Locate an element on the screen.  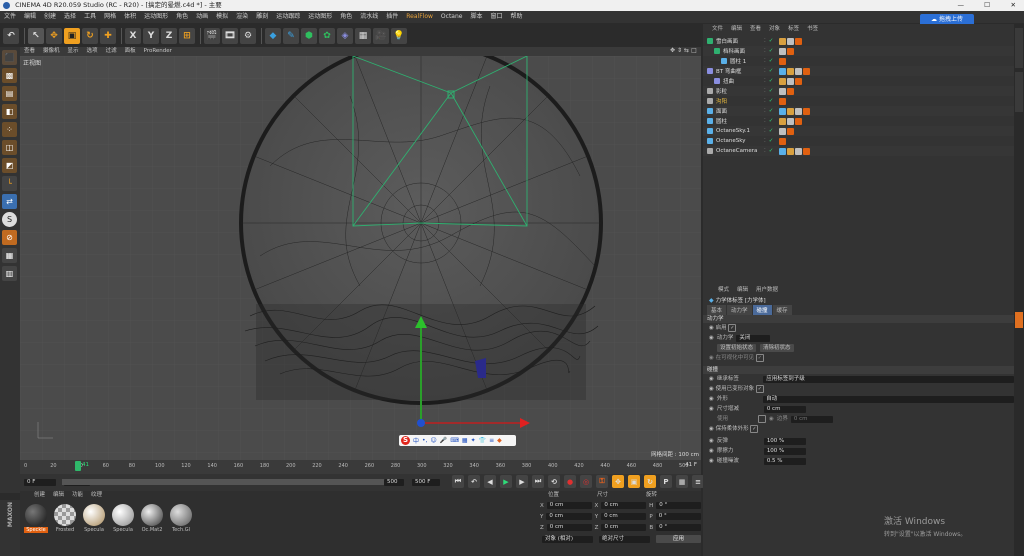
camera-icon: 🎥 is located at coordinates (381, 36).